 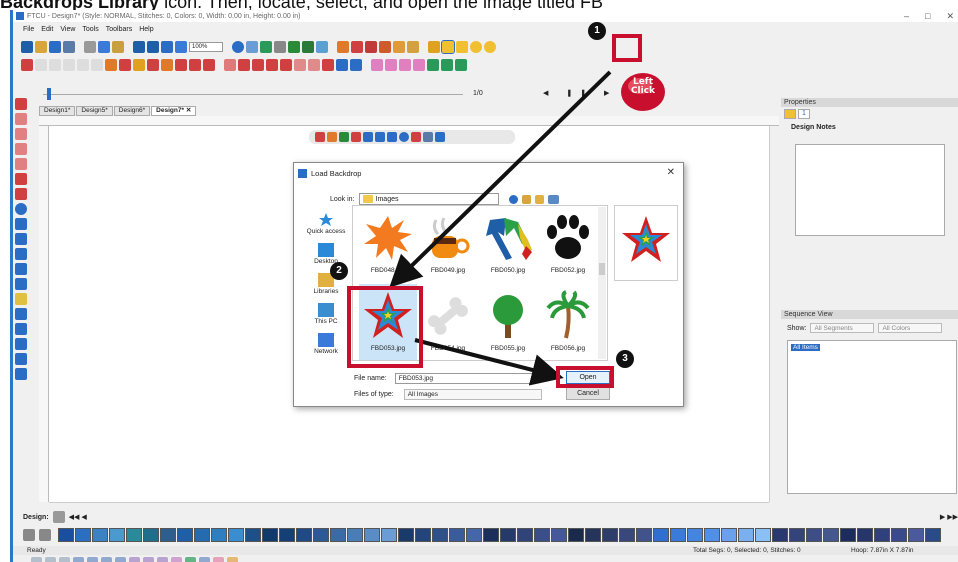 I want to click on stitch-tool-icon, so click(x=21, y=224).